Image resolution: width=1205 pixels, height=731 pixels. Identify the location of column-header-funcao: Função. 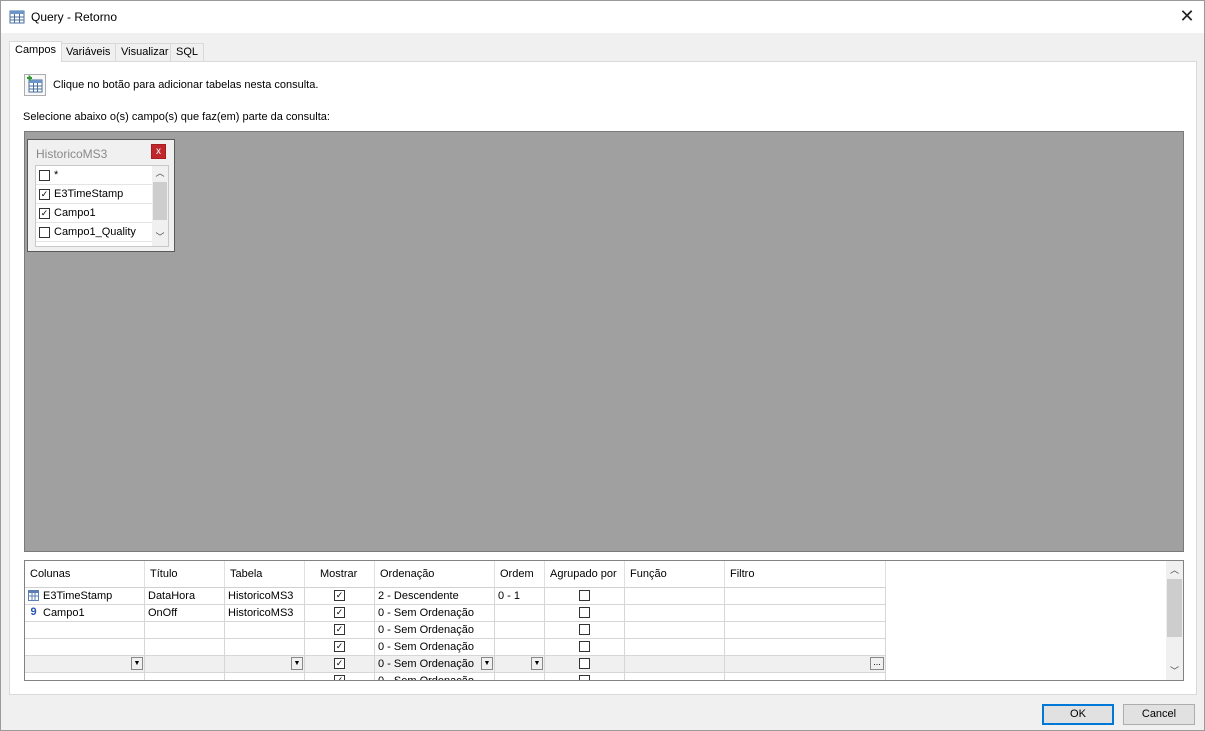
(675, 574).